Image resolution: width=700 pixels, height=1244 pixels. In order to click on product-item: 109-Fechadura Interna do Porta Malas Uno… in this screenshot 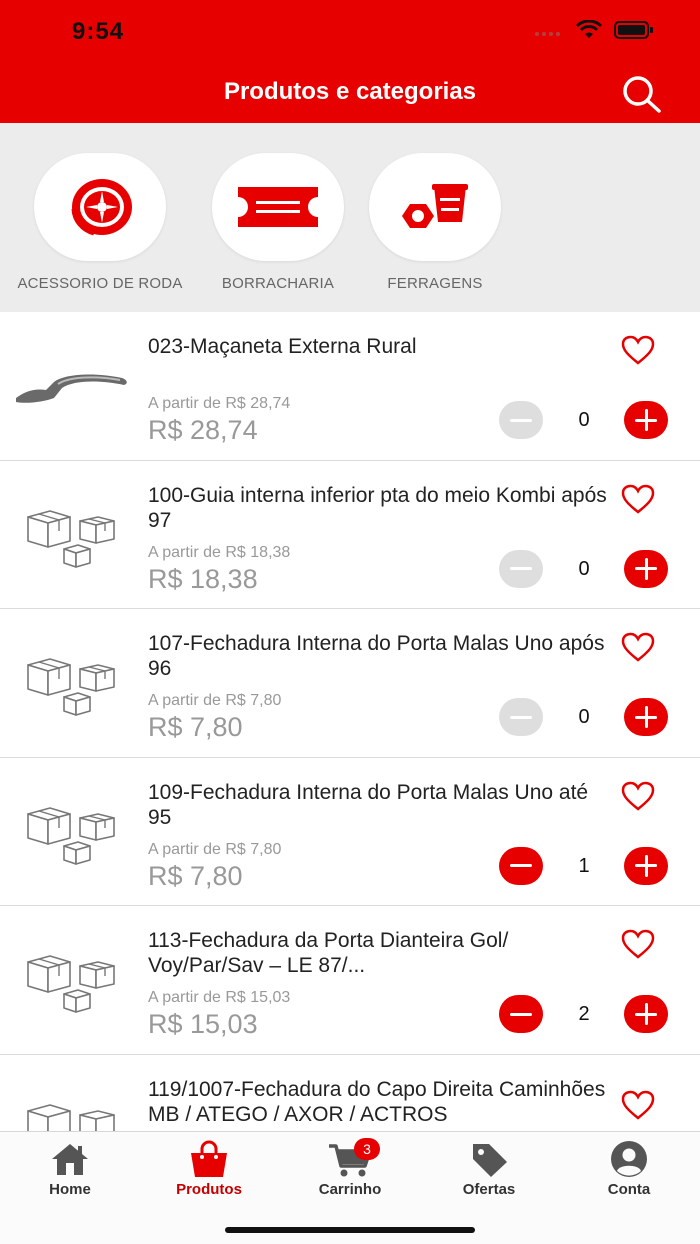, I will do `click(350, 832)`.